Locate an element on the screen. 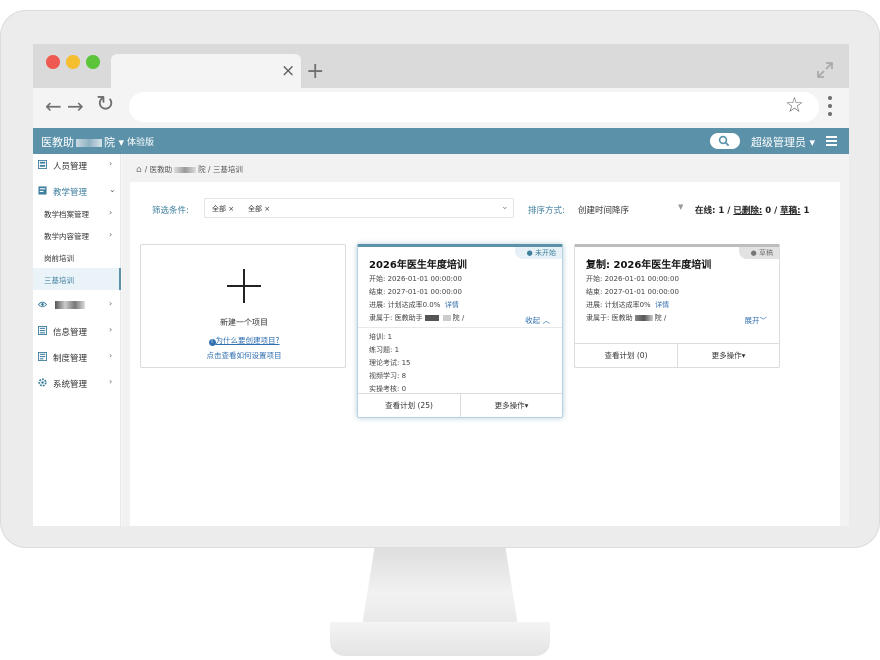 The height and width of the screenshot is (660, 880). sidebar-subitem-sanji: 三基培训 is located at coordinates (77, 279).